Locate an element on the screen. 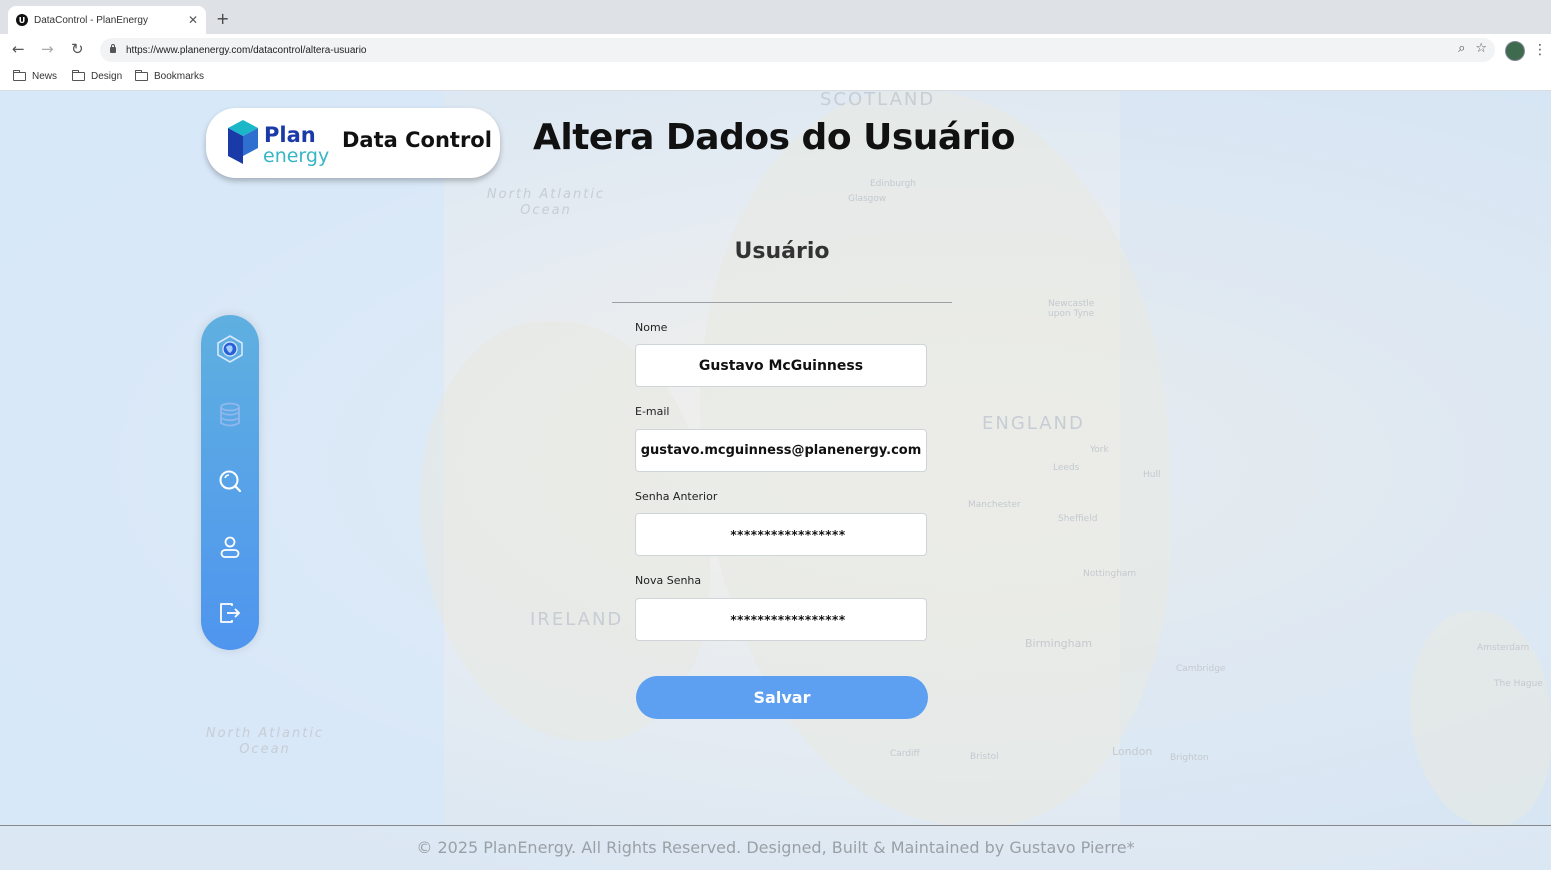 This screenshot has width=1551, height=870. logo-energy-text: energy is located at coordinates (296, 156).